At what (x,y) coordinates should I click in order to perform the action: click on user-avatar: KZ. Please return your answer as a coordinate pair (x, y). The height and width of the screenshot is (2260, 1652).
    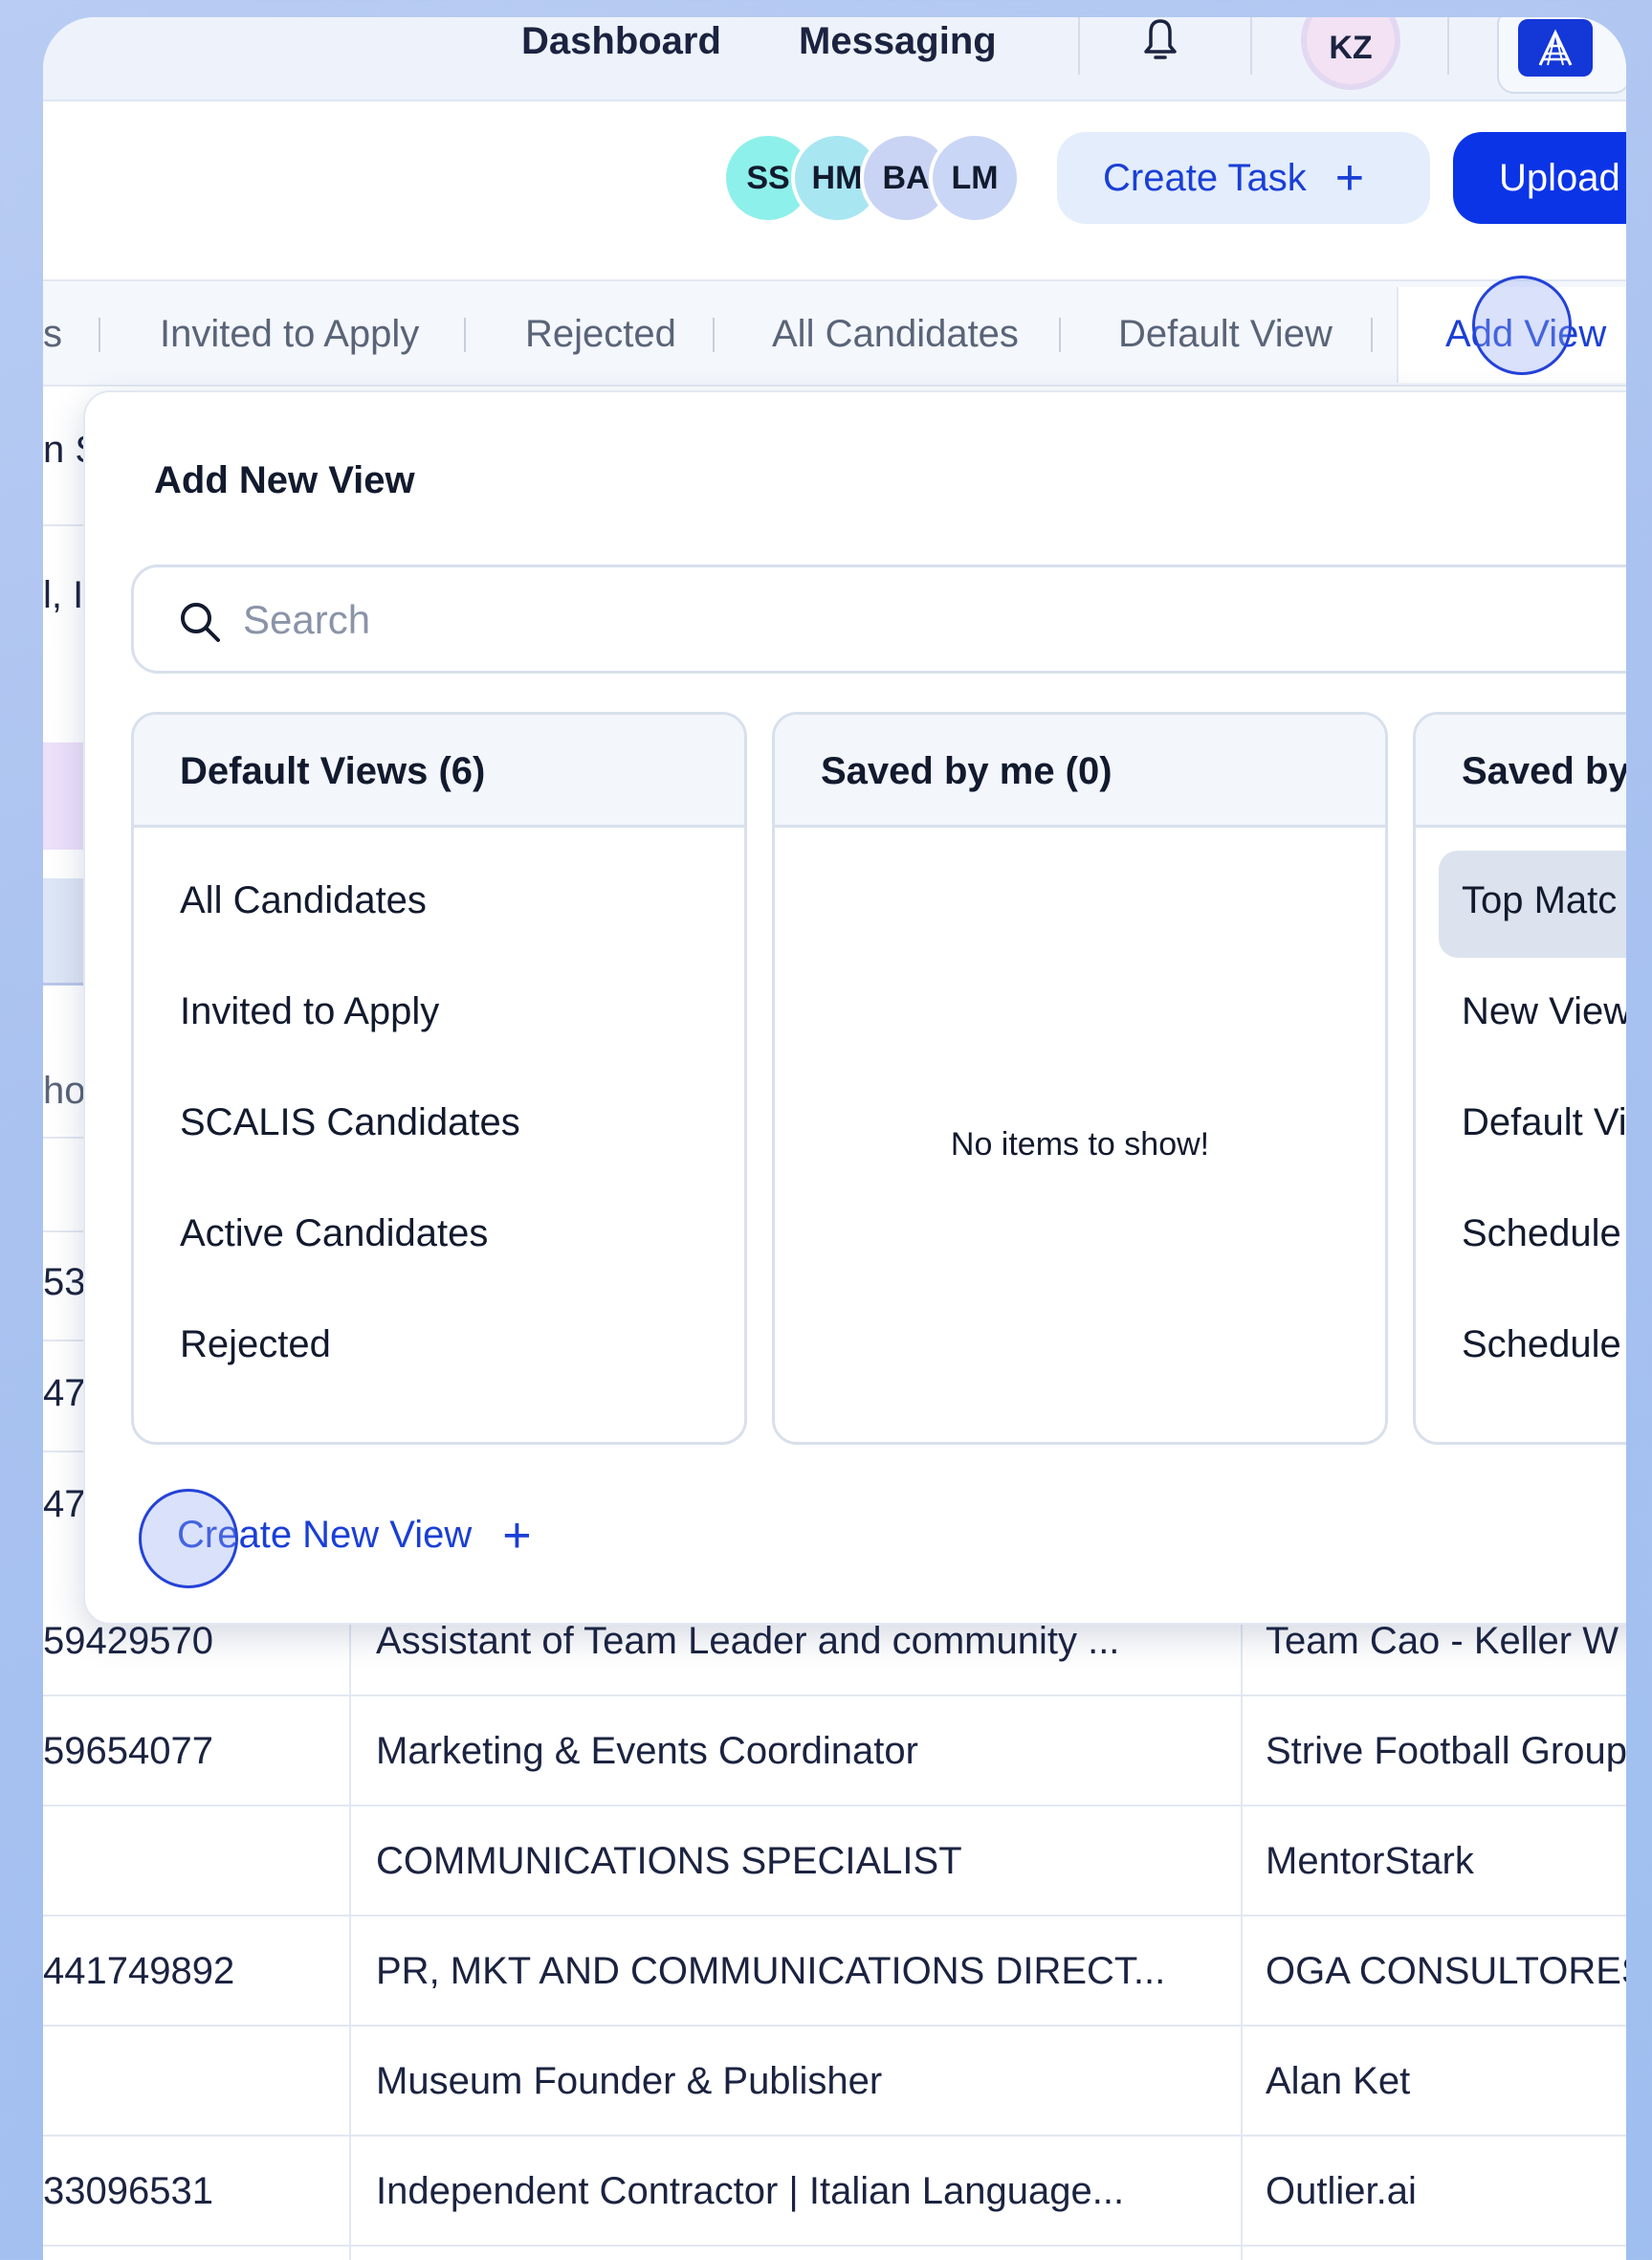
    Looking at the image, I should click on (1350, 53).